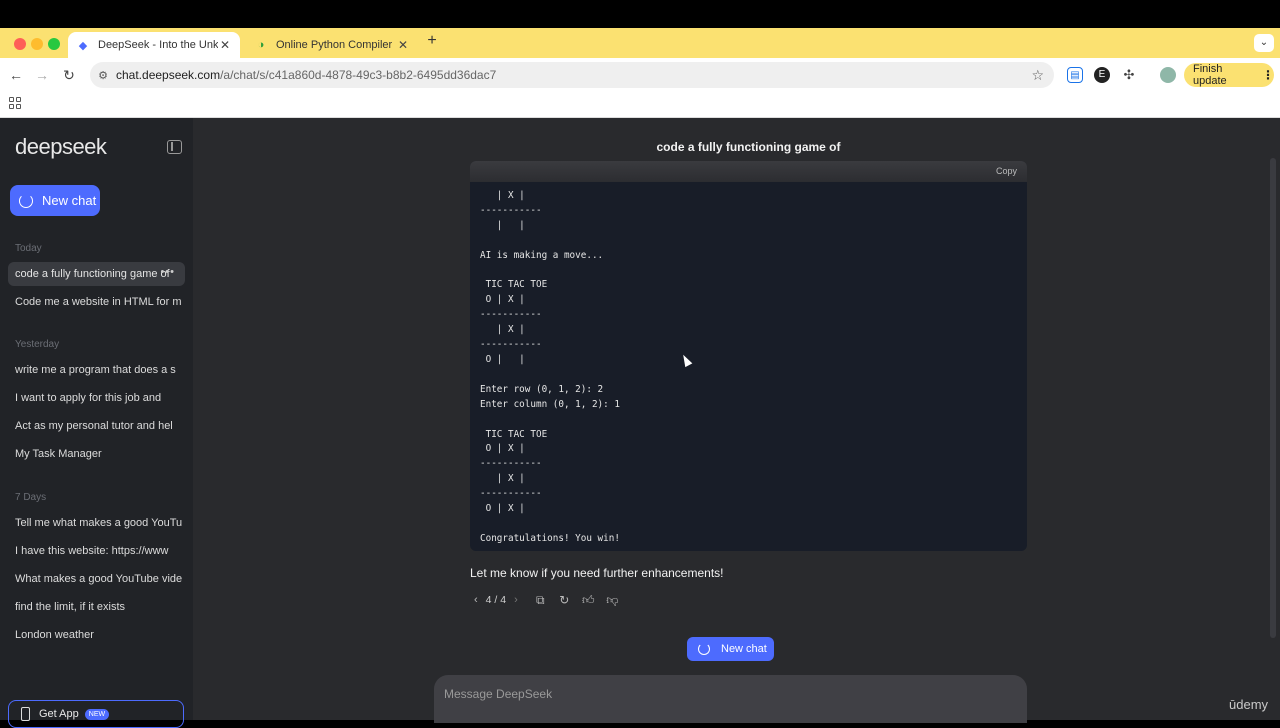  I want to click on response-pagination: 4 / 4, so click(496, 600).